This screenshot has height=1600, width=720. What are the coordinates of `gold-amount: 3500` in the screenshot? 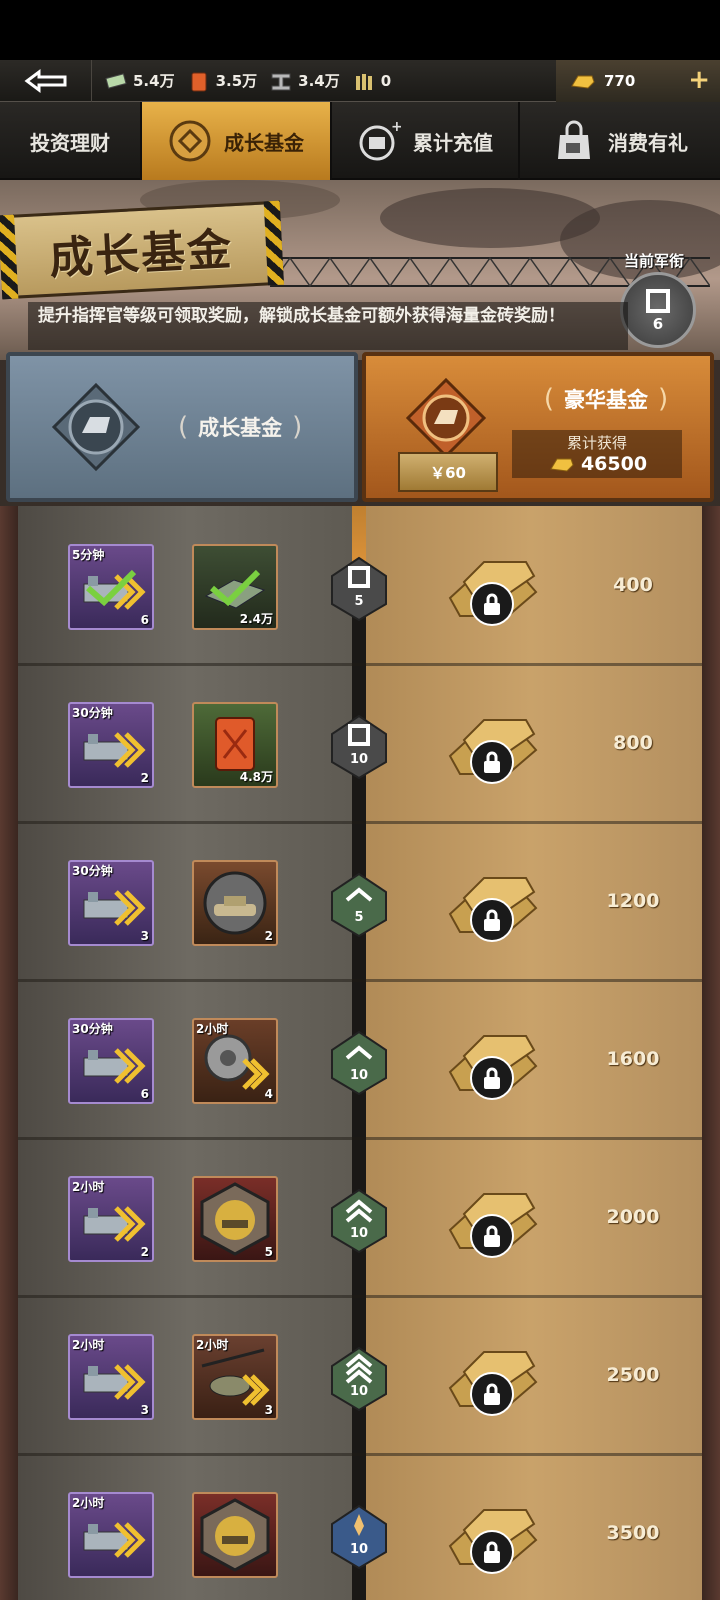 It's located at (633, 1533).